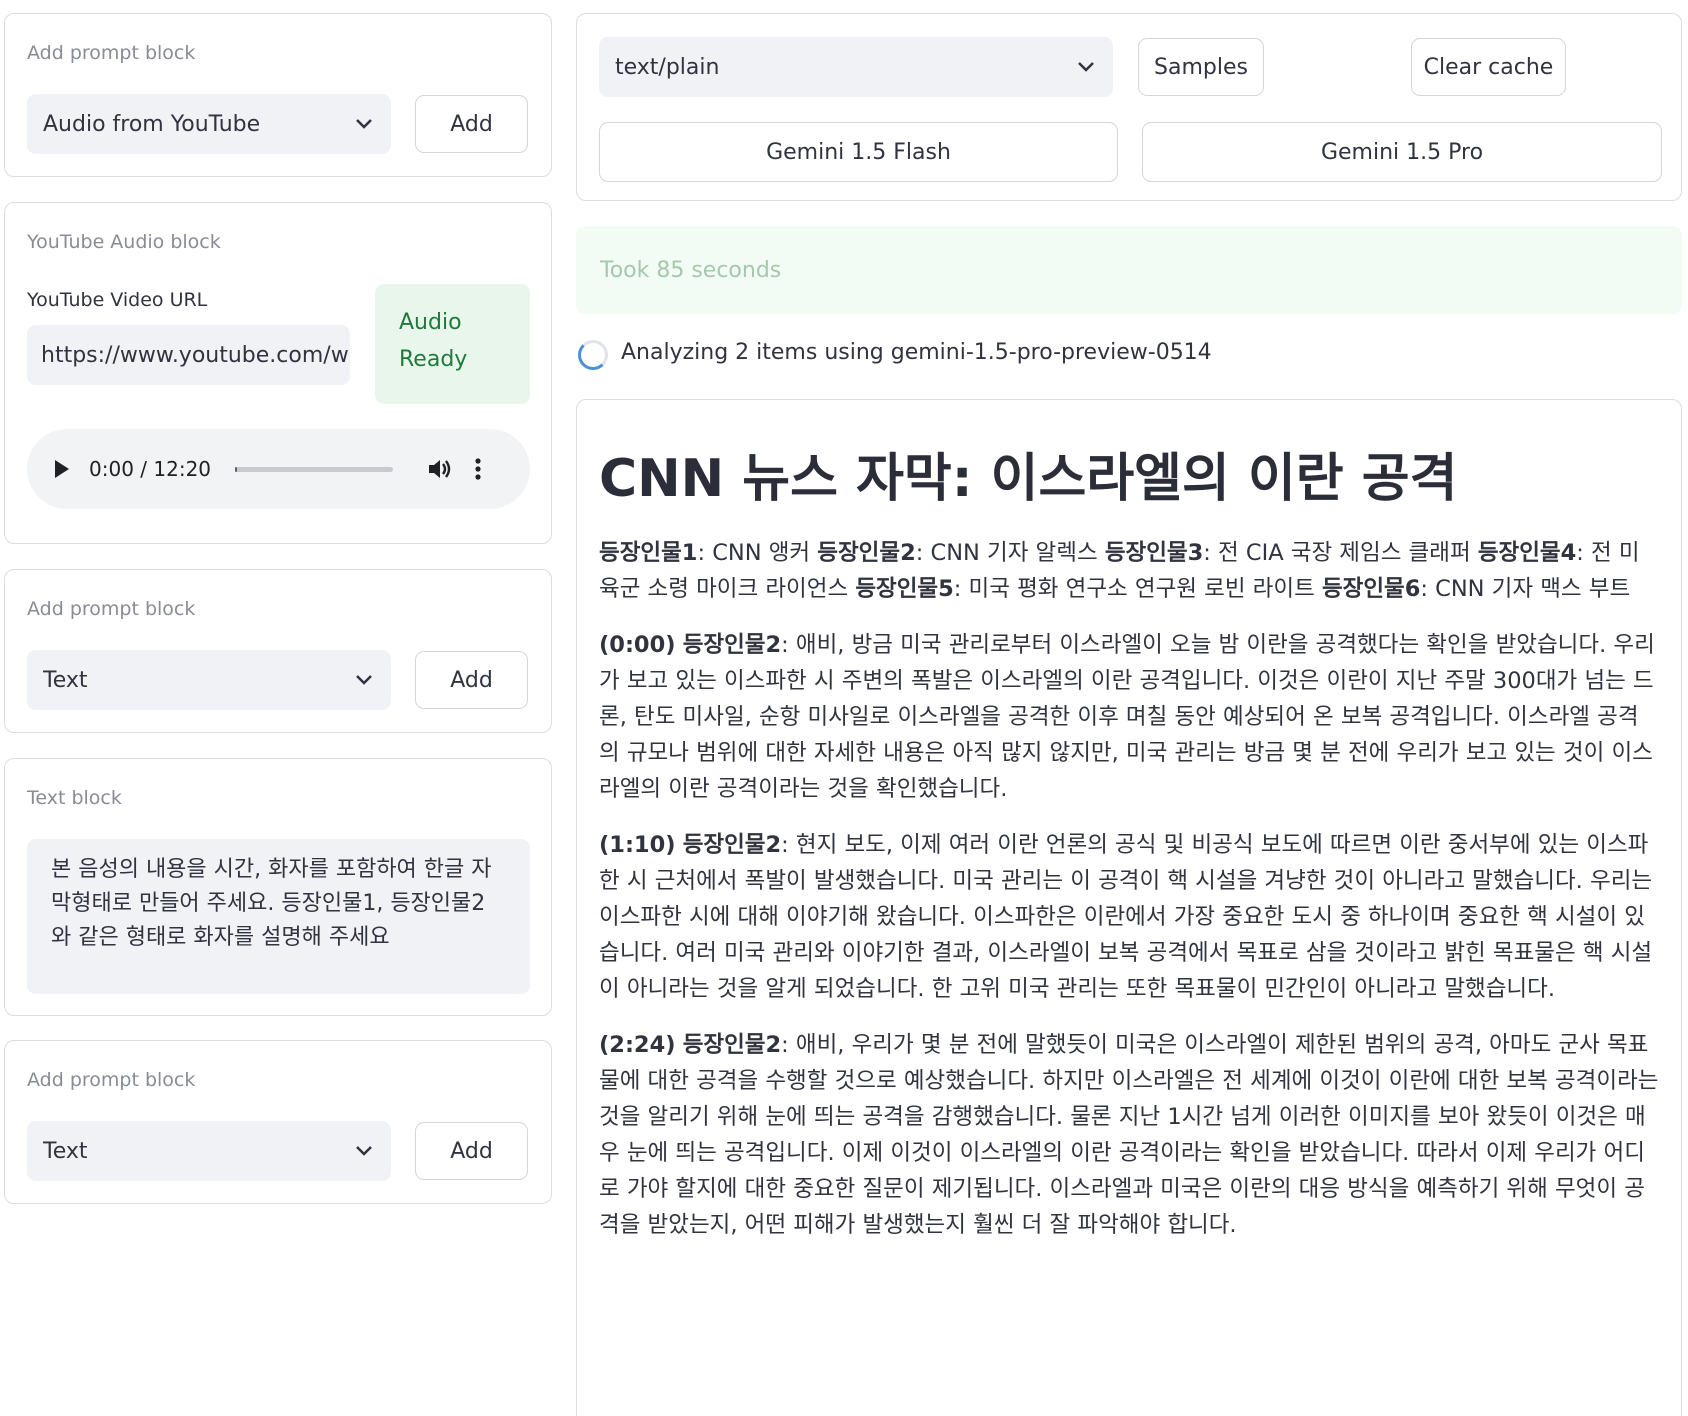  I want to click on gemini-flash-button: Gemini 1.5 Flash, so click(858, 152).